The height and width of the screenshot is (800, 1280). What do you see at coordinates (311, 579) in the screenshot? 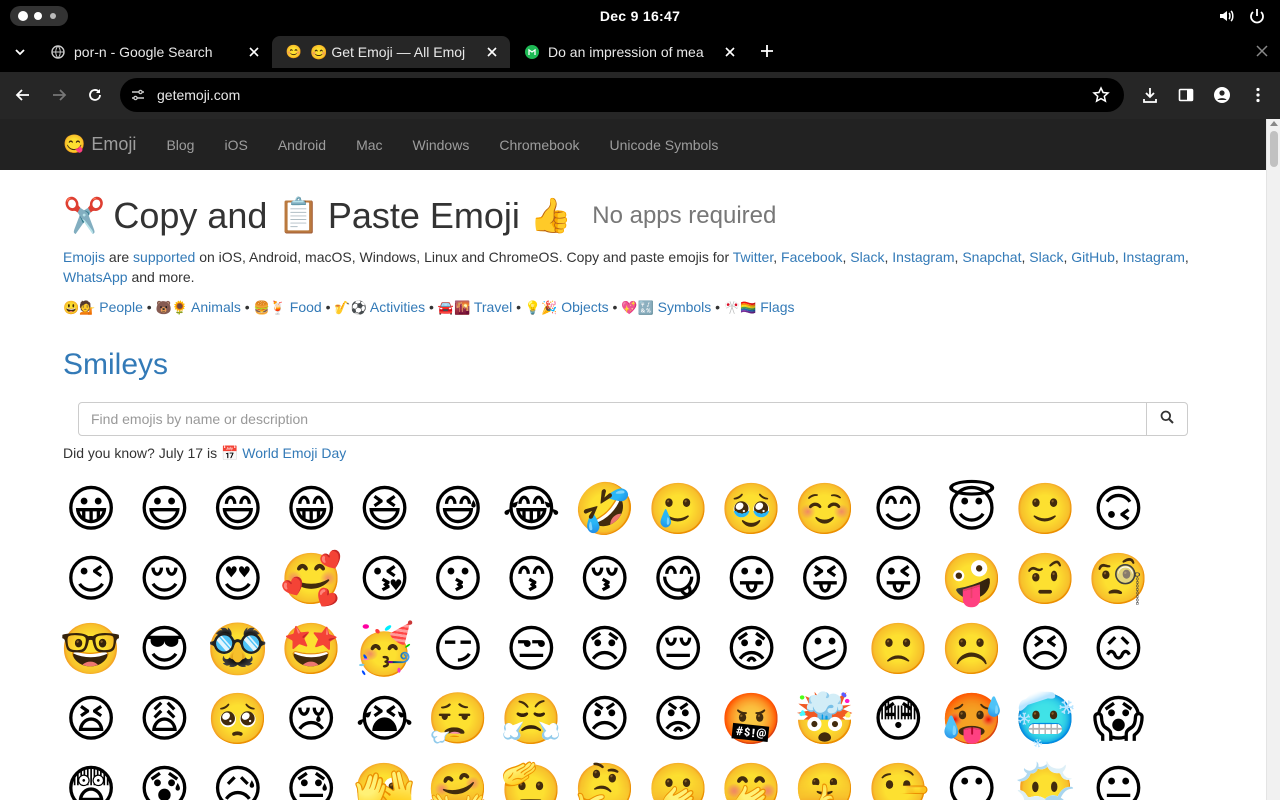
I see `emoji-cell: 🥰` at bounding box center [311, 579].